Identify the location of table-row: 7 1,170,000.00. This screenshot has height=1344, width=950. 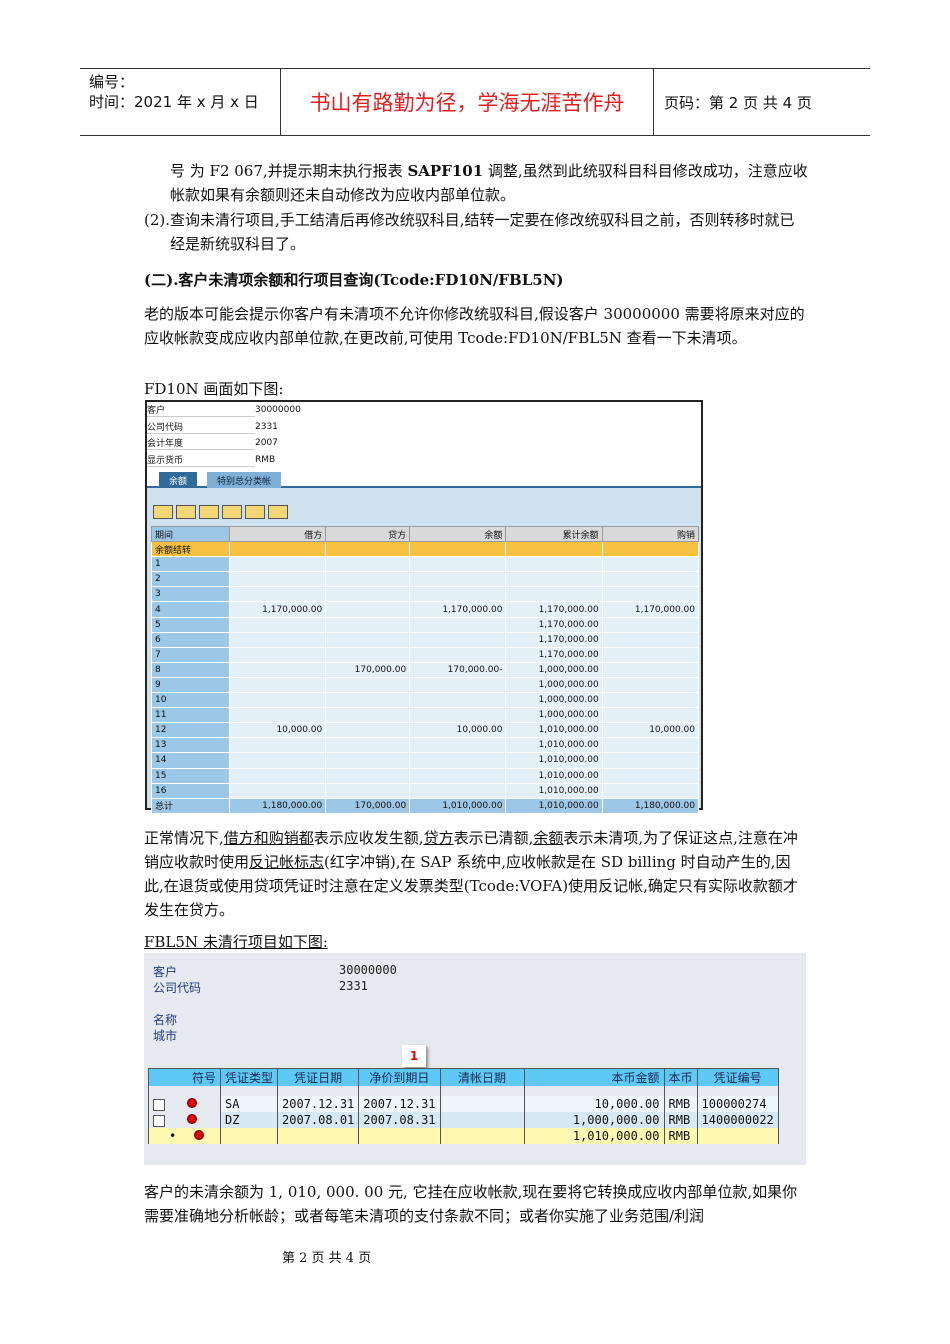
(425, 654).